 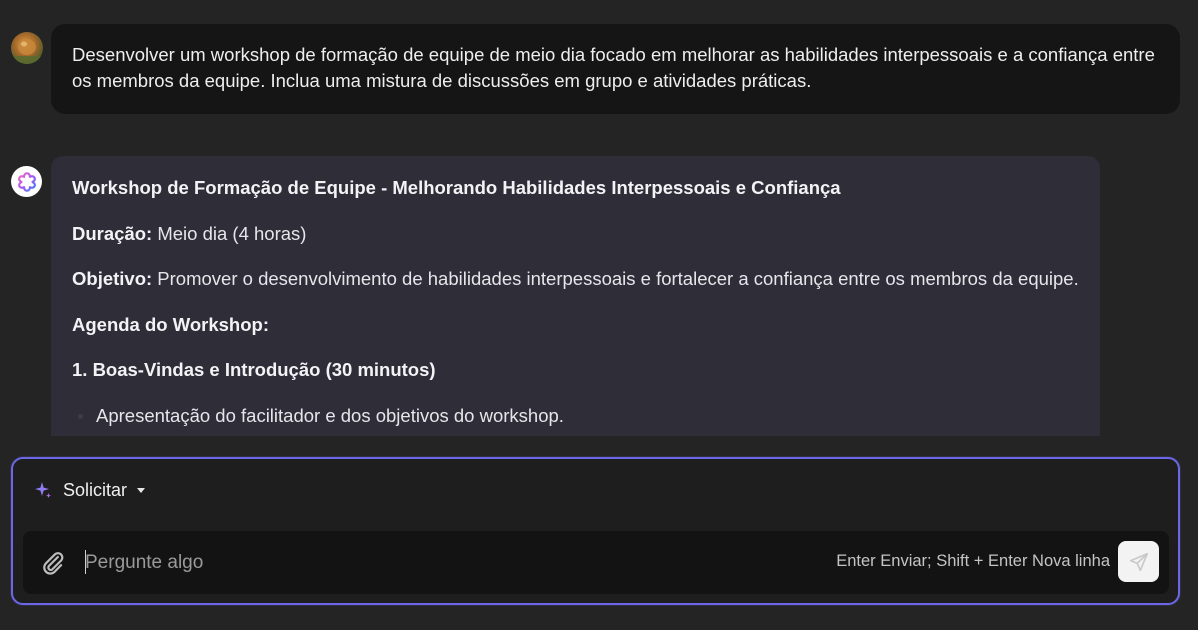 I want to click on prompt-input, so click(x=435, y=563).